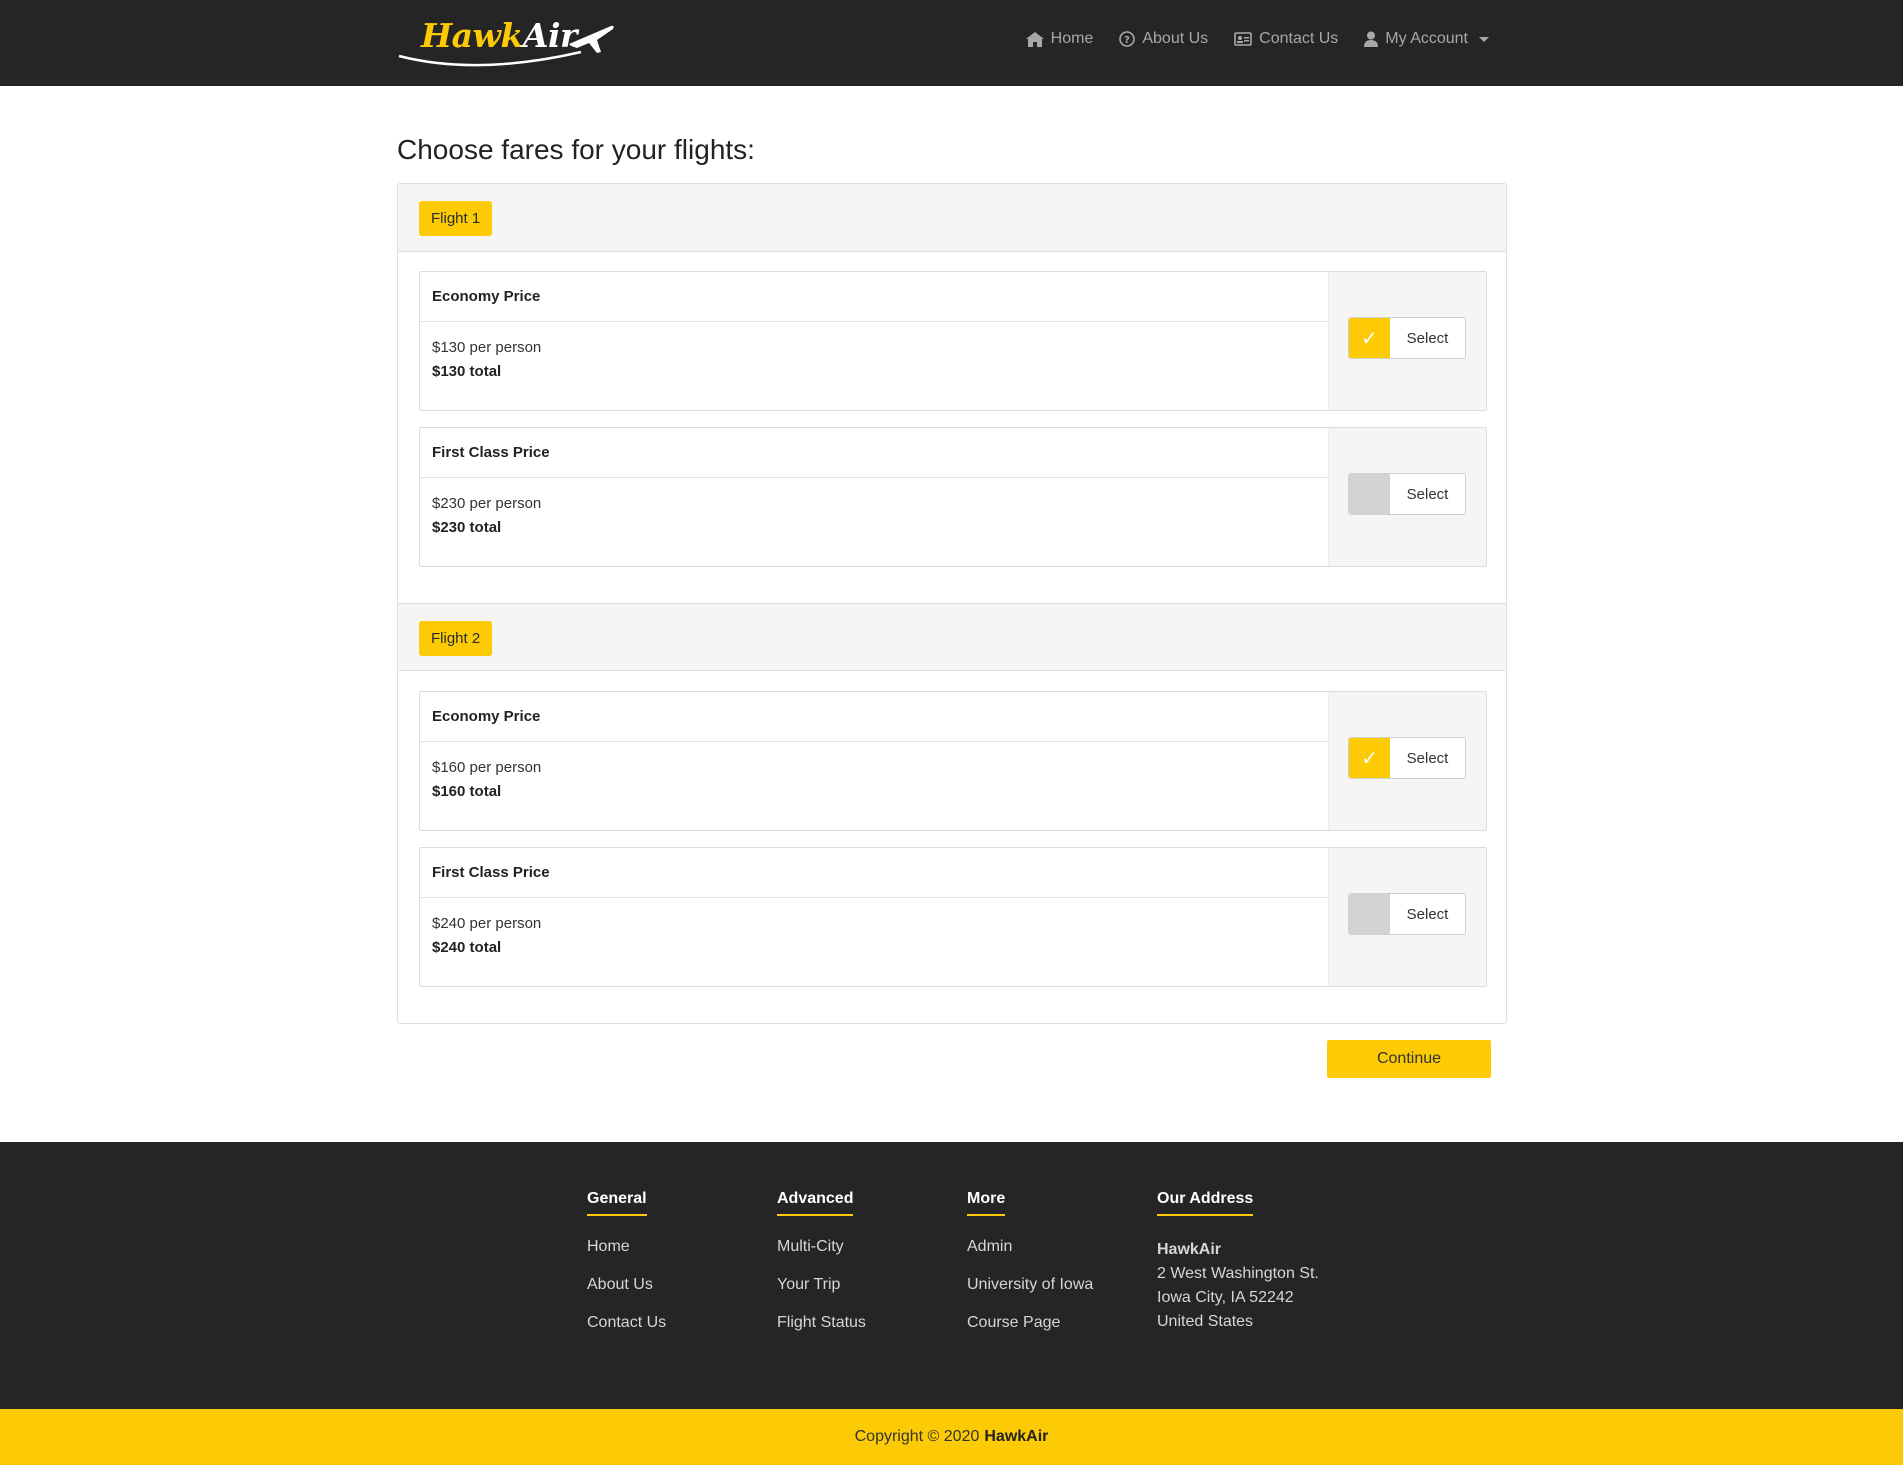 The height and width of the screenshot is (1465, 1903). Describe the element at coordinates (821, 1247) in the screenshot. I see `footer-link-multi-city: Multi-City` at that location.